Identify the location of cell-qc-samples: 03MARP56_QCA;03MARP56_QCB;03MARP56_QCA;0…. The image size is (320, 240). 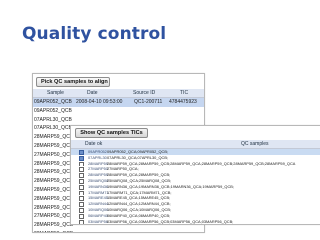
(170, 221).